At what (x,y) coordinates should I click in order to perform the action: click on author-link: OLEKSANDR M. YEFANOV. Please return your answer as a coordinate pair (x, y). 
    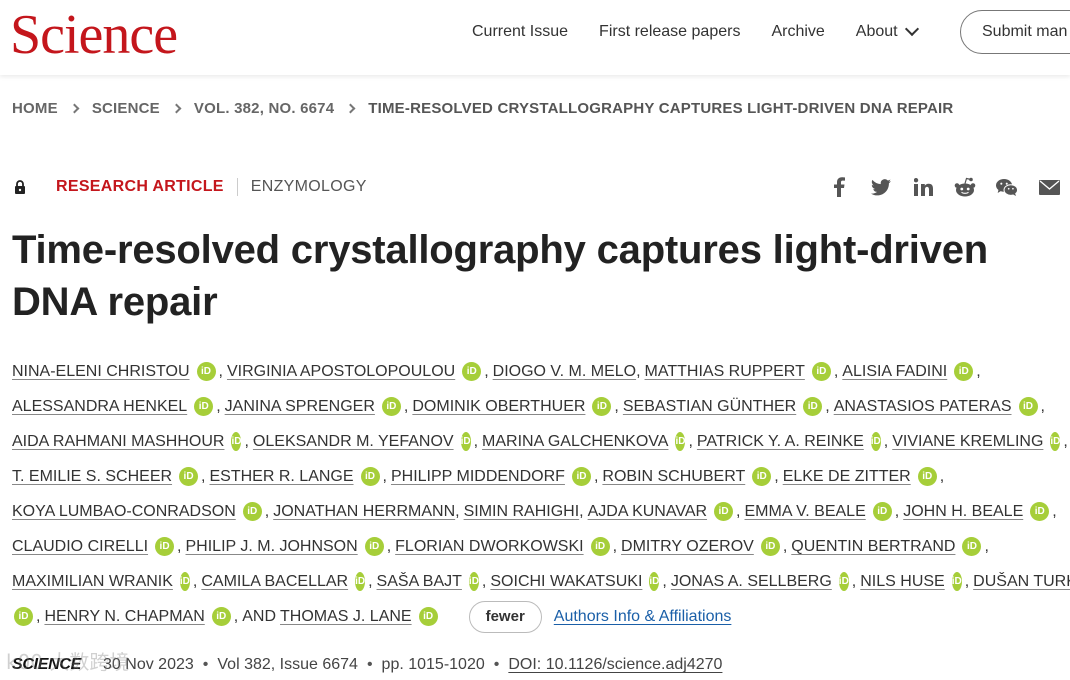
    Looking at the image, I should click on (353, 441).